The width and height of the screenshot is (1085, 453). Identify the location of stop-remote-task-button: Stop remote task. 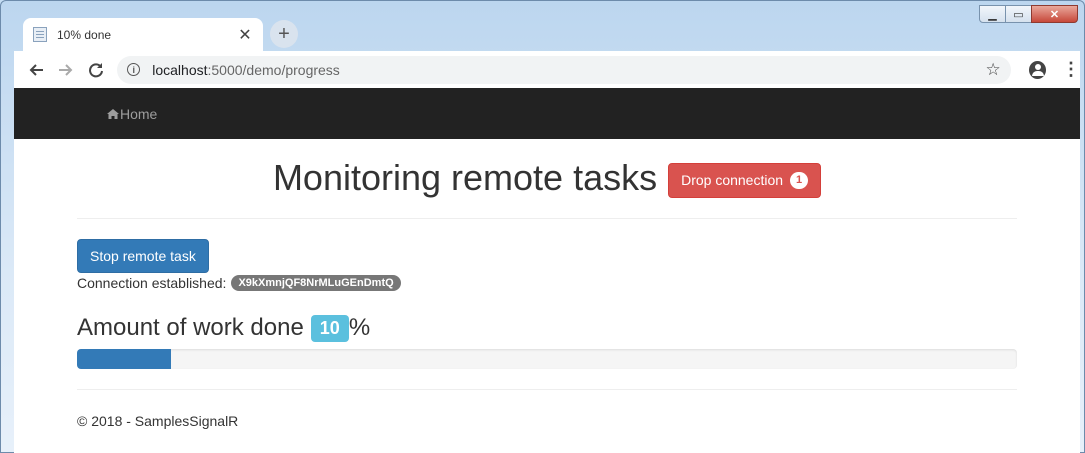
(143, 256).